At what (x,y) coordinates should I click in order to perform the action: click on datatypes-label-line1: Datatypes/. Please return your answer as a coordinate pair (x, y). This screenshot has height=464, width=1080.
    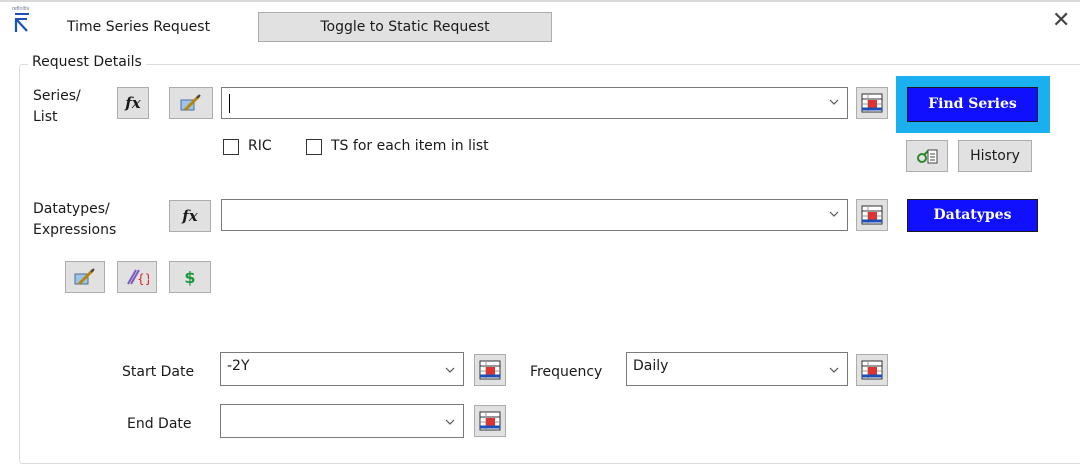
    Looking at the image, I should click on (71, 209).